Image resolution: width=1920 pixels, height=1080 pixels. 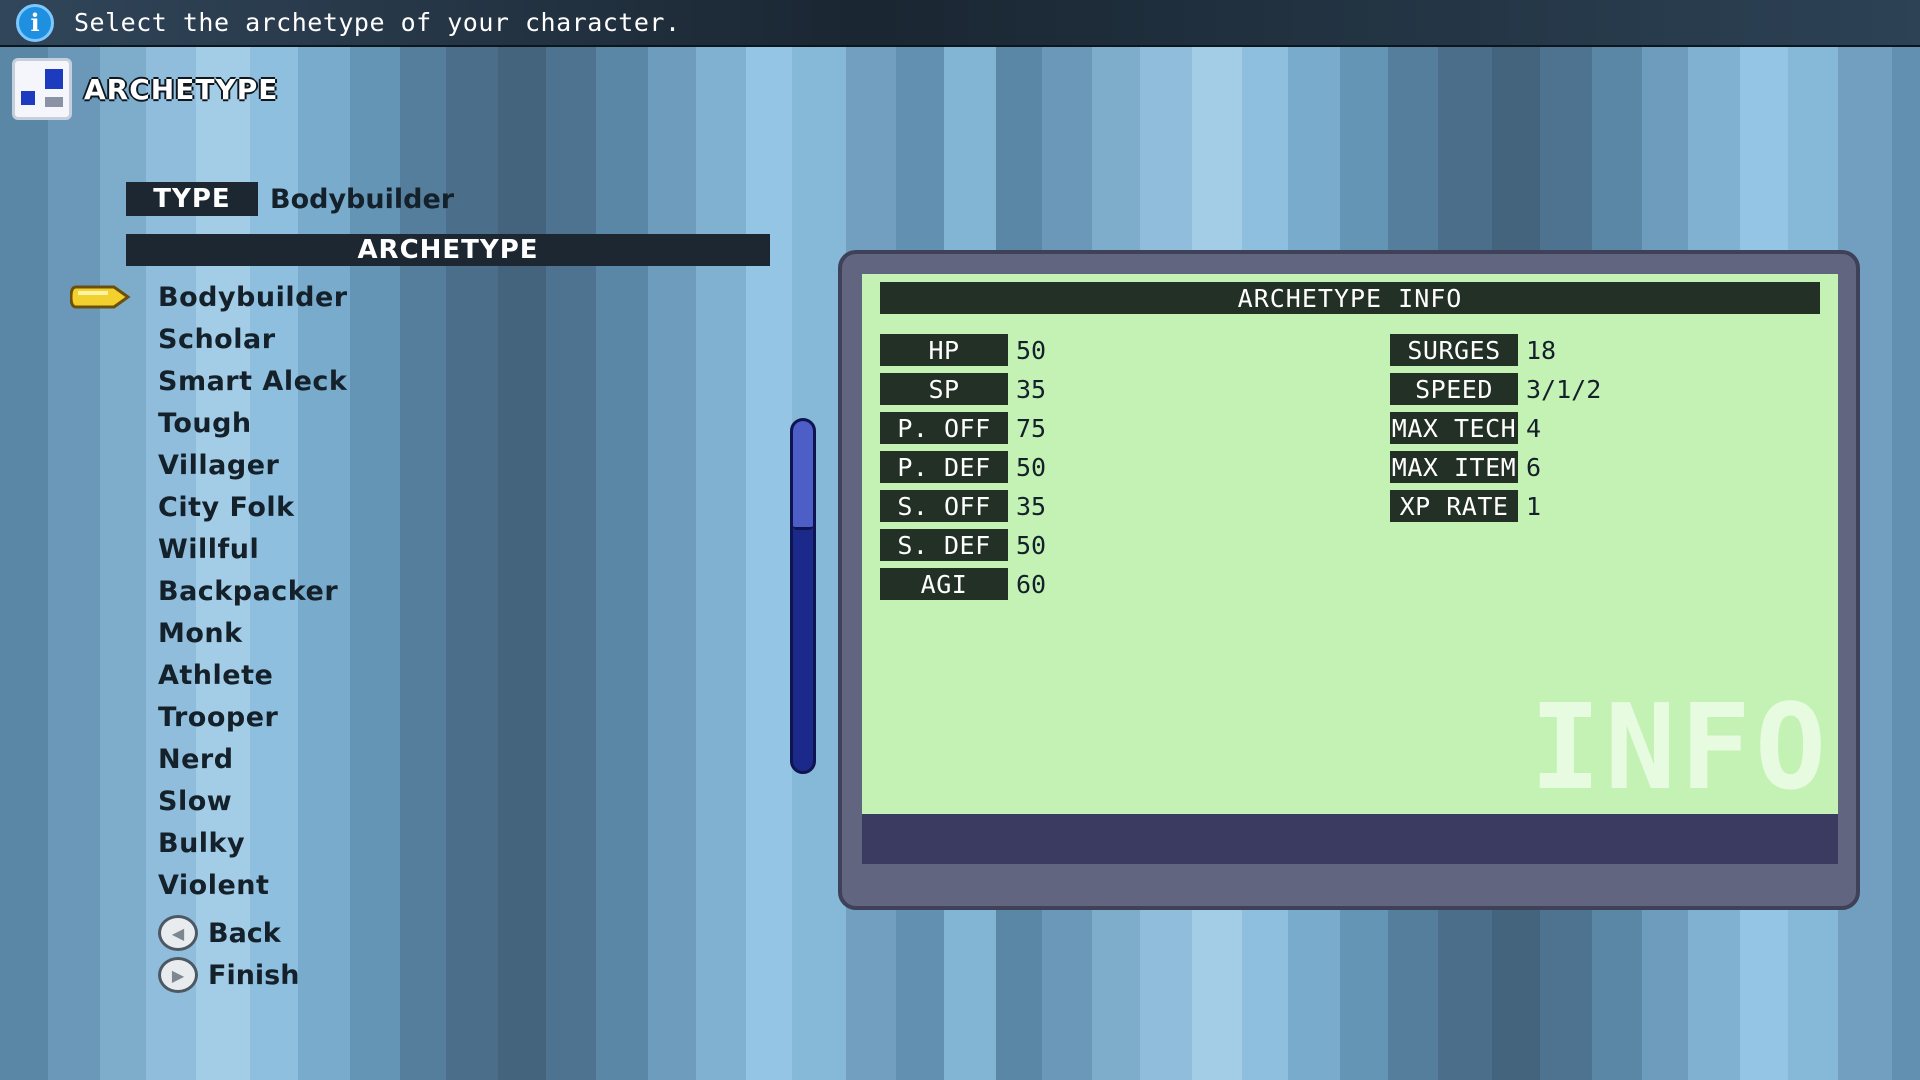 What do you see at coordinates (244, 933) in the screenshot?
I see `back-label: Back` at bounding box center [244, 933].